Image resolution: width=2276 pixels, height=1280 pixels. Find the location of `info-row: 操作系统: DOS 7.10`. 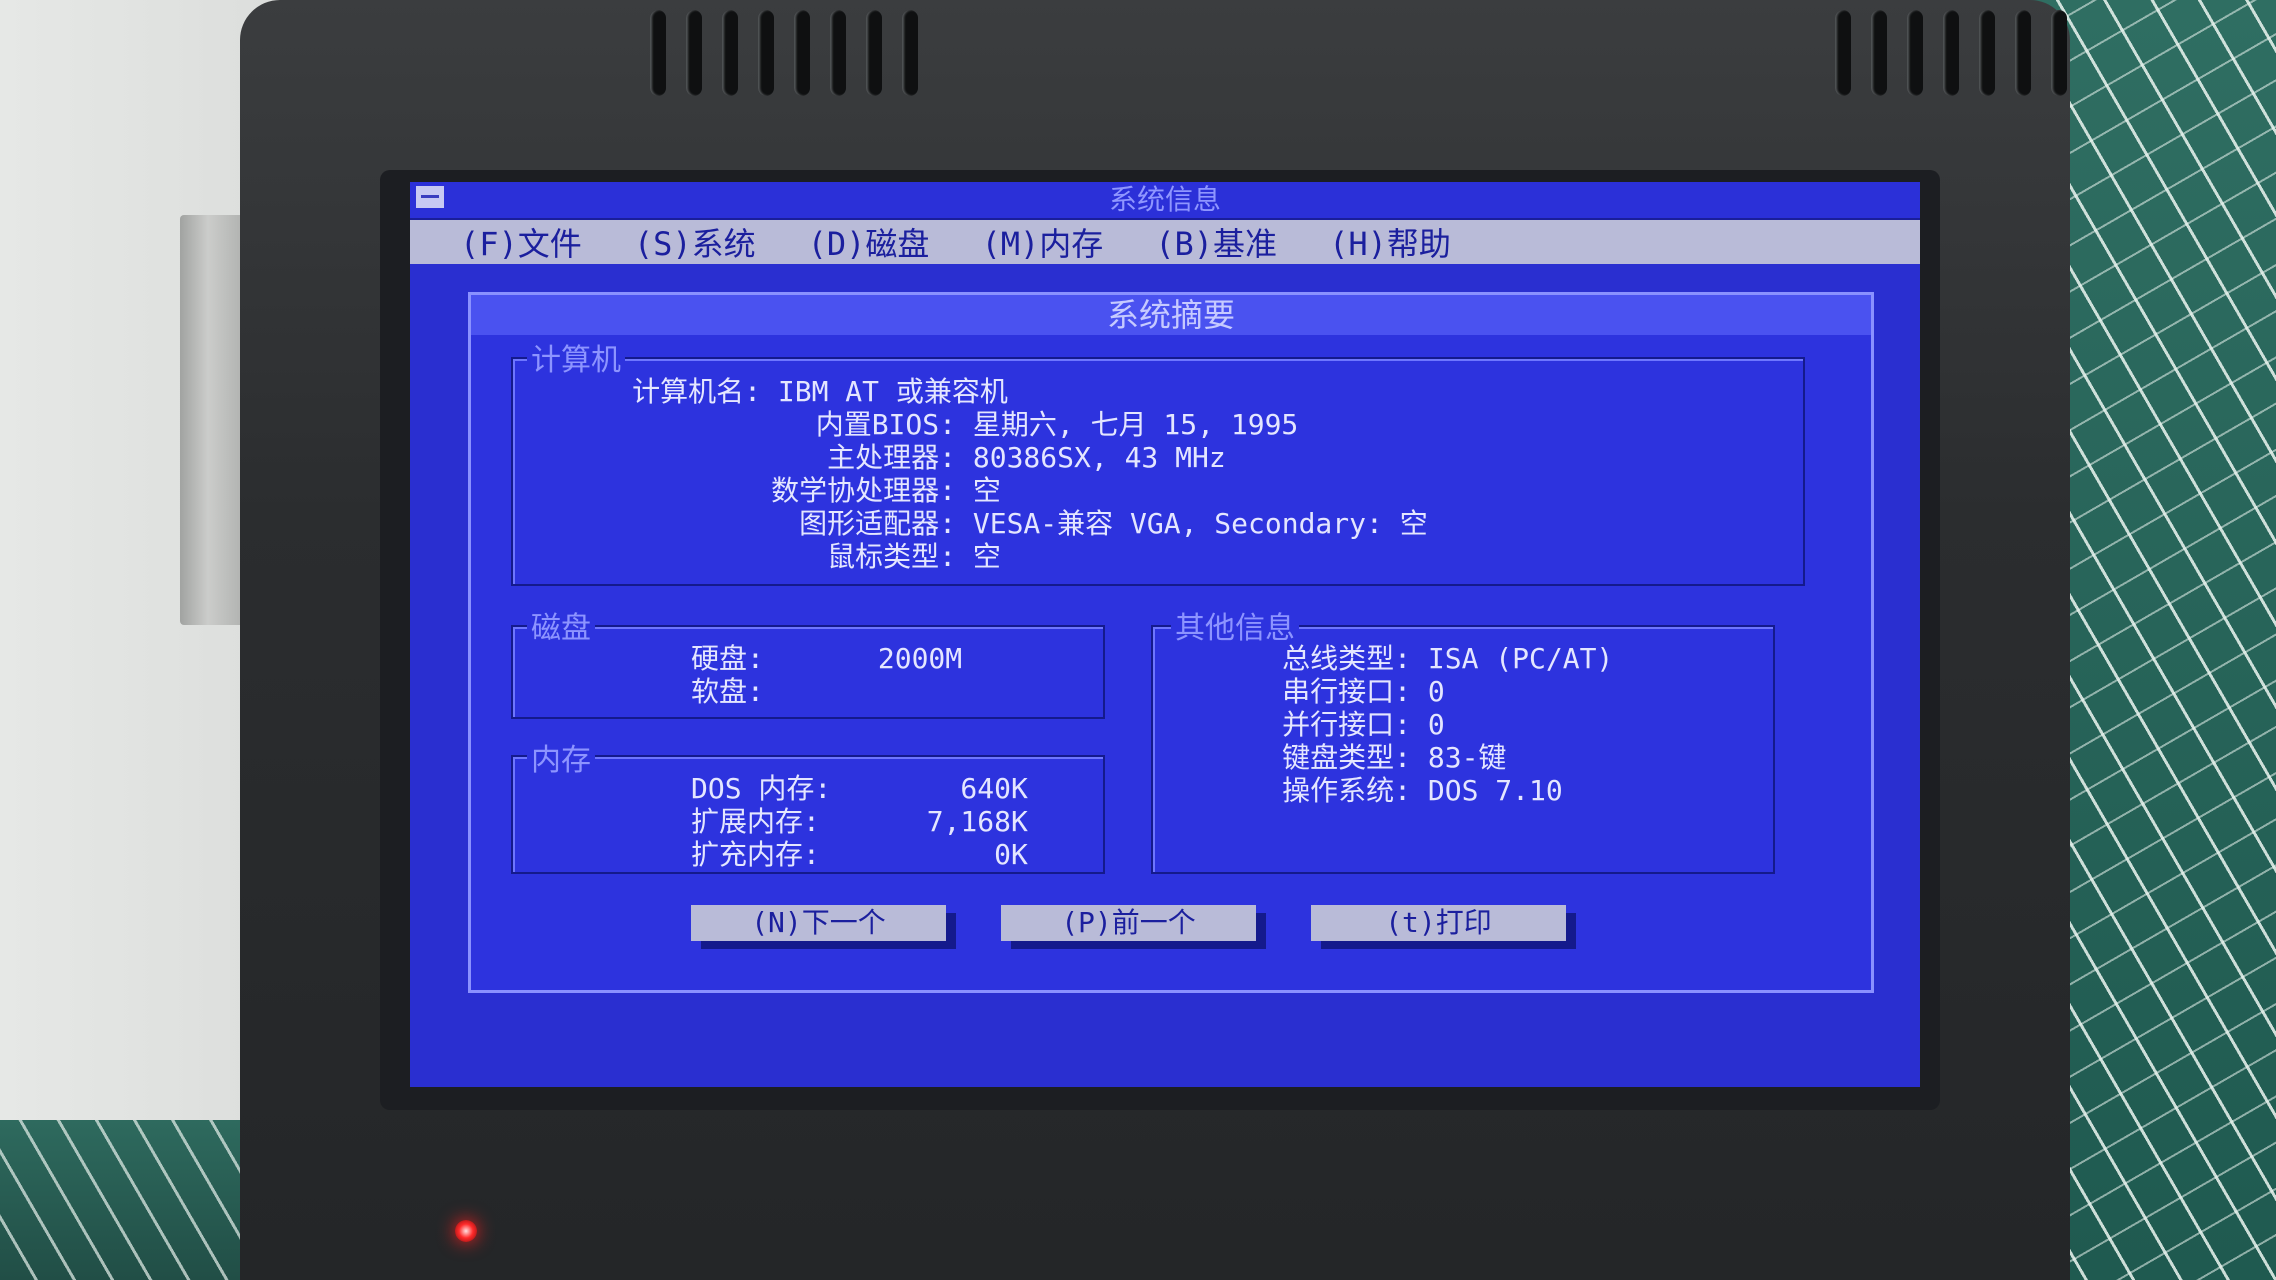

info-row: 操作系统: DOS 7.10 is located at coordinates (1397, 789).